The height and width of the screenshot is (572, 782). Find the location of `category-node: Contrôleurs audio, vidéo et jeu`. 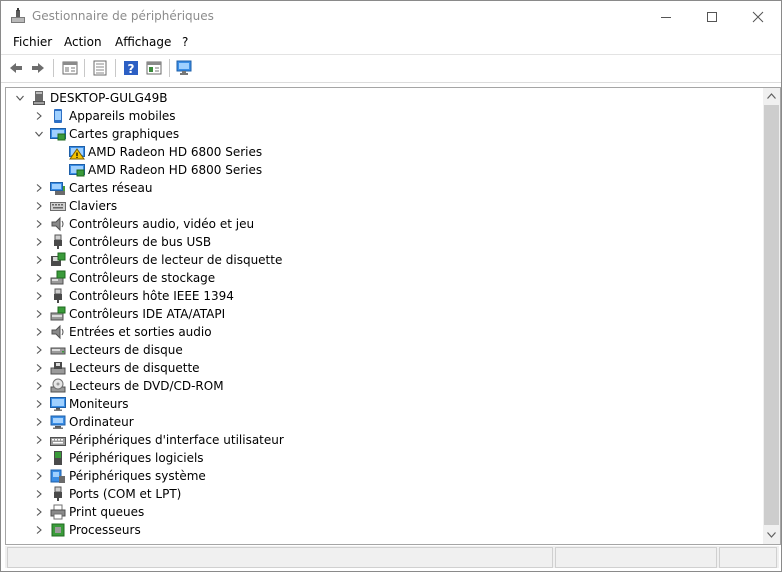

category-node: Contrôleurs audio, vidéo et jeu is located at coordinates (142, 224).